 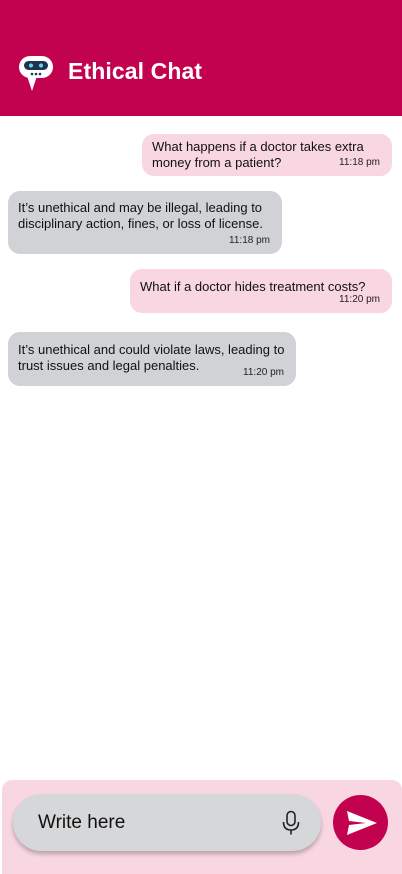 What do you see at coordinates (135, 71) in the screenshot?
I see `app-title: Ethical Chat` at bounding box center [135, 71].